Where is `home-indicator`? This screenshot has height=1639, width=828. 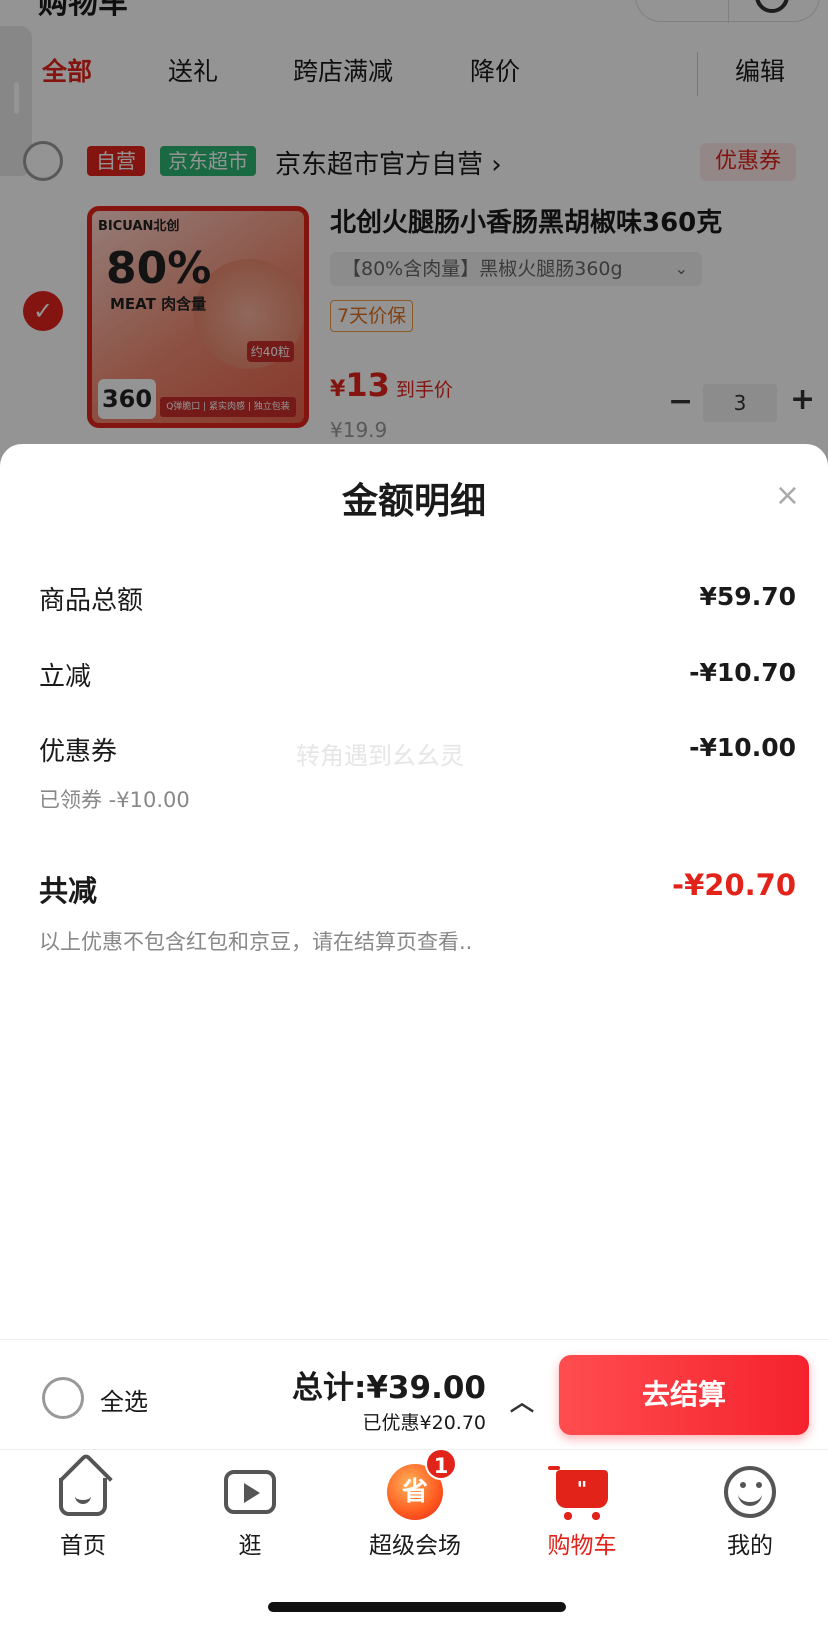
home-indicator is located at coordinates (417, 1607).